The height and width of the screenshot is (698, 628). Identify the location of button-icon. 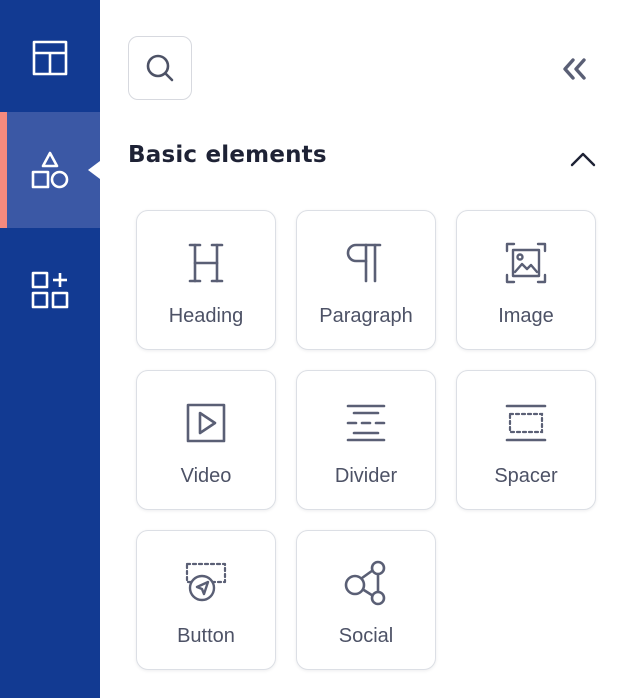
(206, 582).